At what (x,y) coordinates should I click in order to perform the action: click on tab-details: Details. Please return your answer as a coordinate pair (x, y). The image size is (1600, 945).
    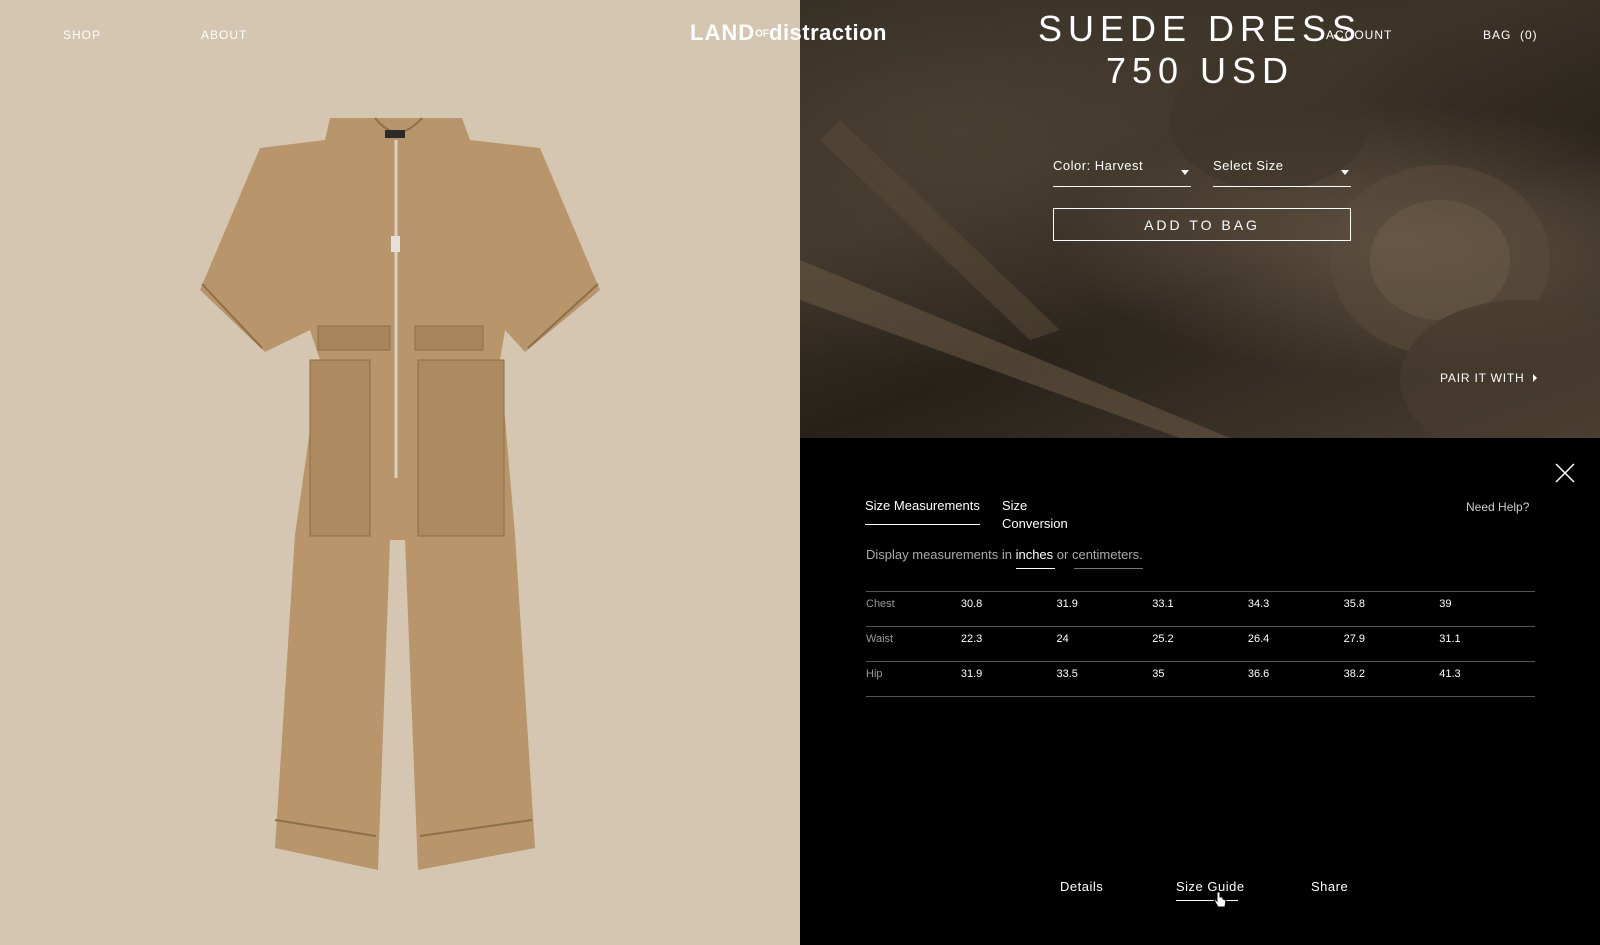
    Looking at the image, I should click on (1081, 886).